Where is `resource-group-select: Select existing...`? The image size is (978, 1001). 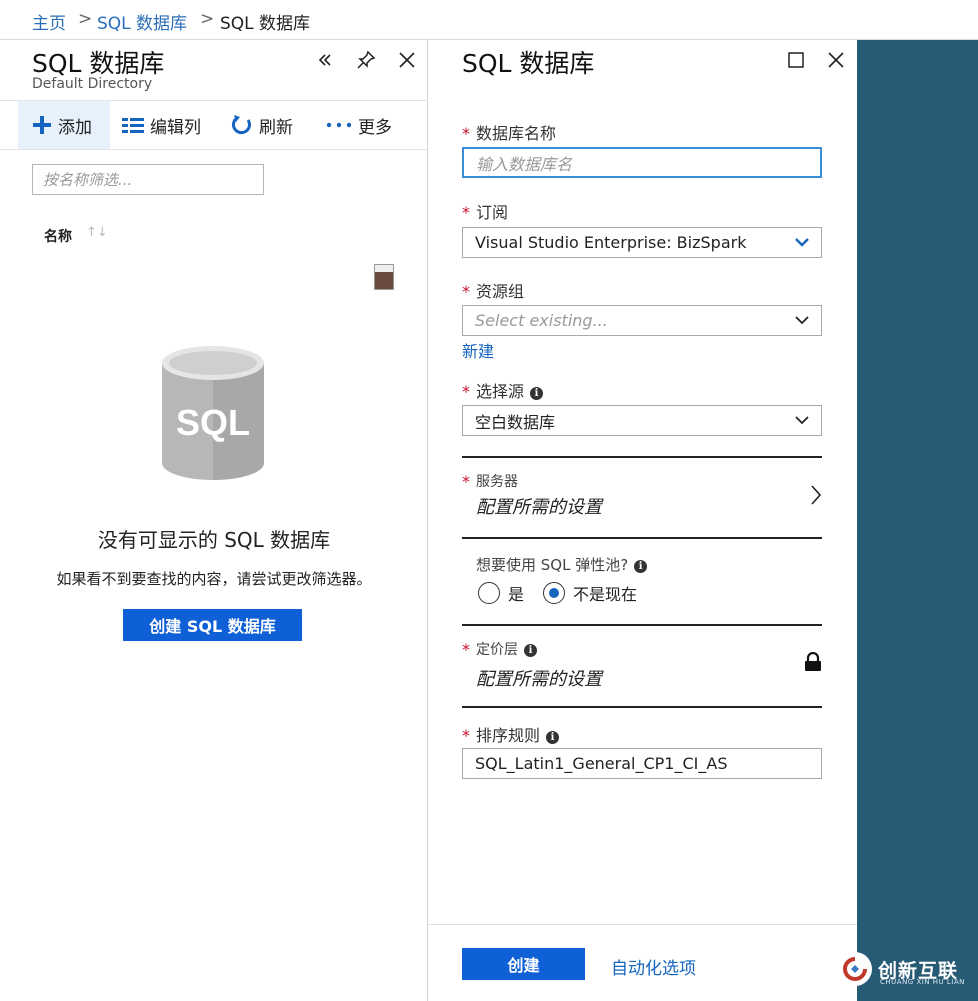
resource-group-select: Select existing... is located at coordinates (642, 320).